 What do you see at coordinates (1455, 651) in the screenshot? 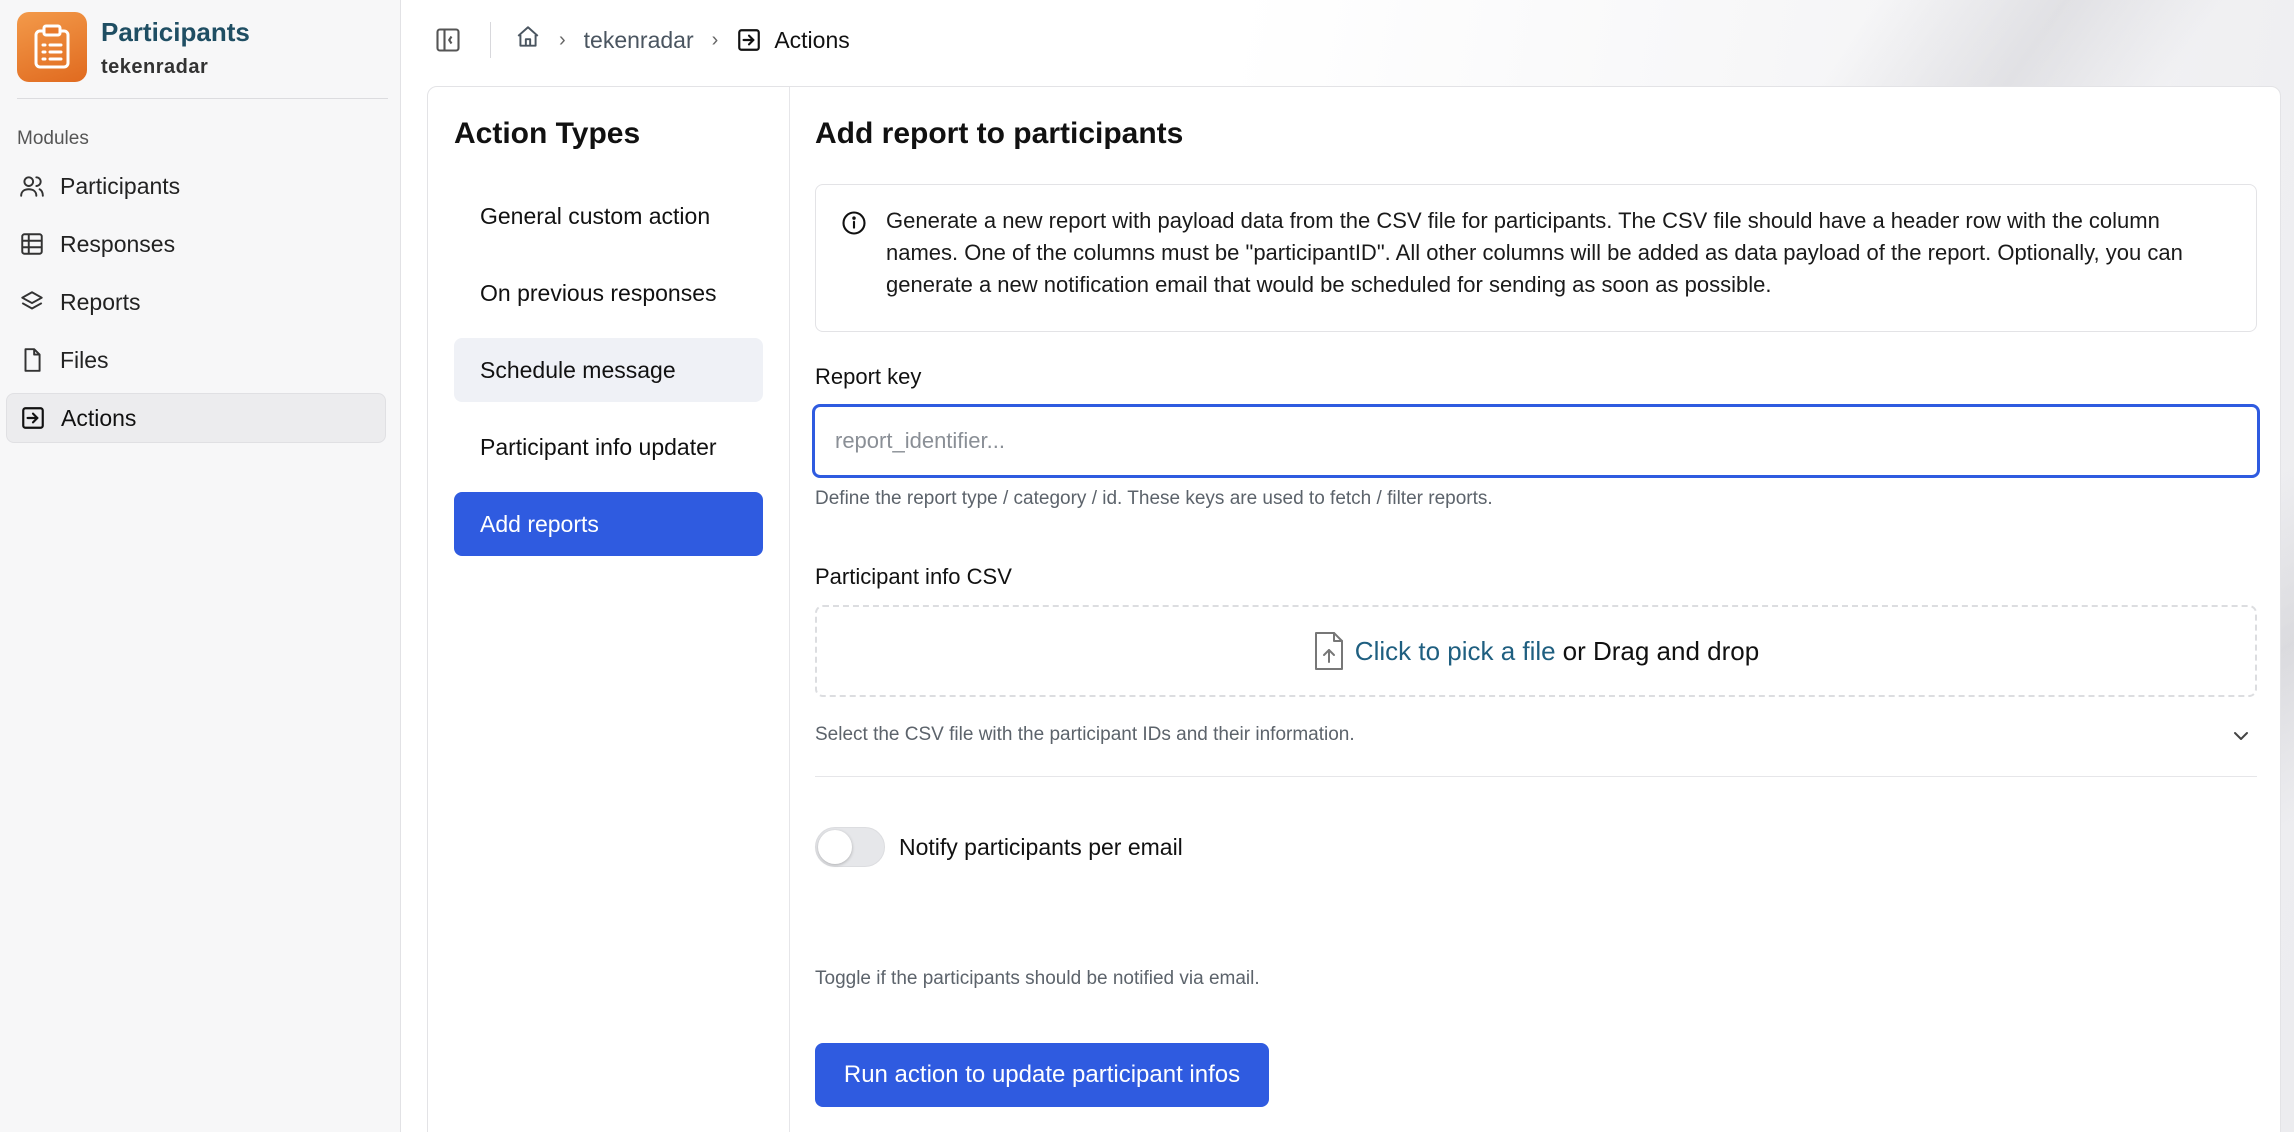
I see `pick-file-link: Click to pick a file` at bounding box center [1455, 651].